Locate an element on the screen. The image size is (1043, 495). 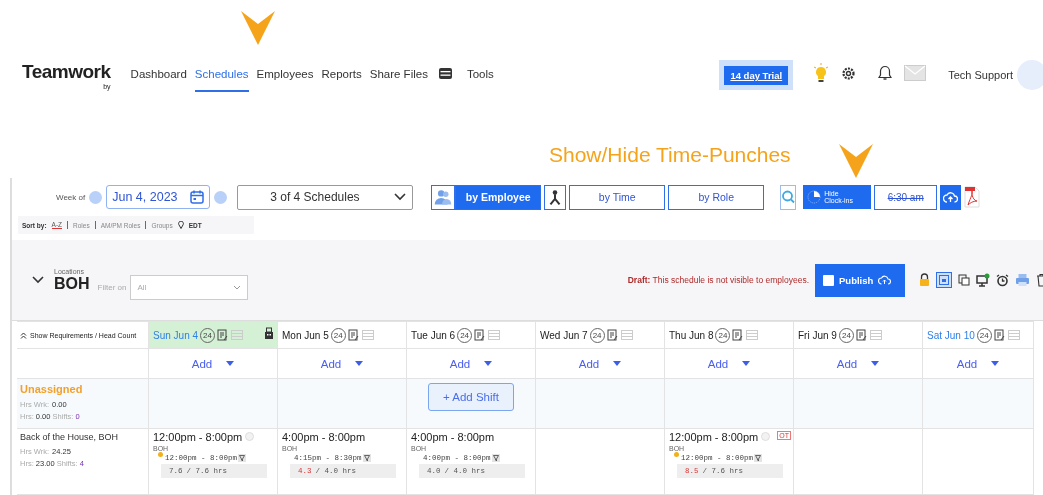
people-icon is located at coordinates (443, 197).